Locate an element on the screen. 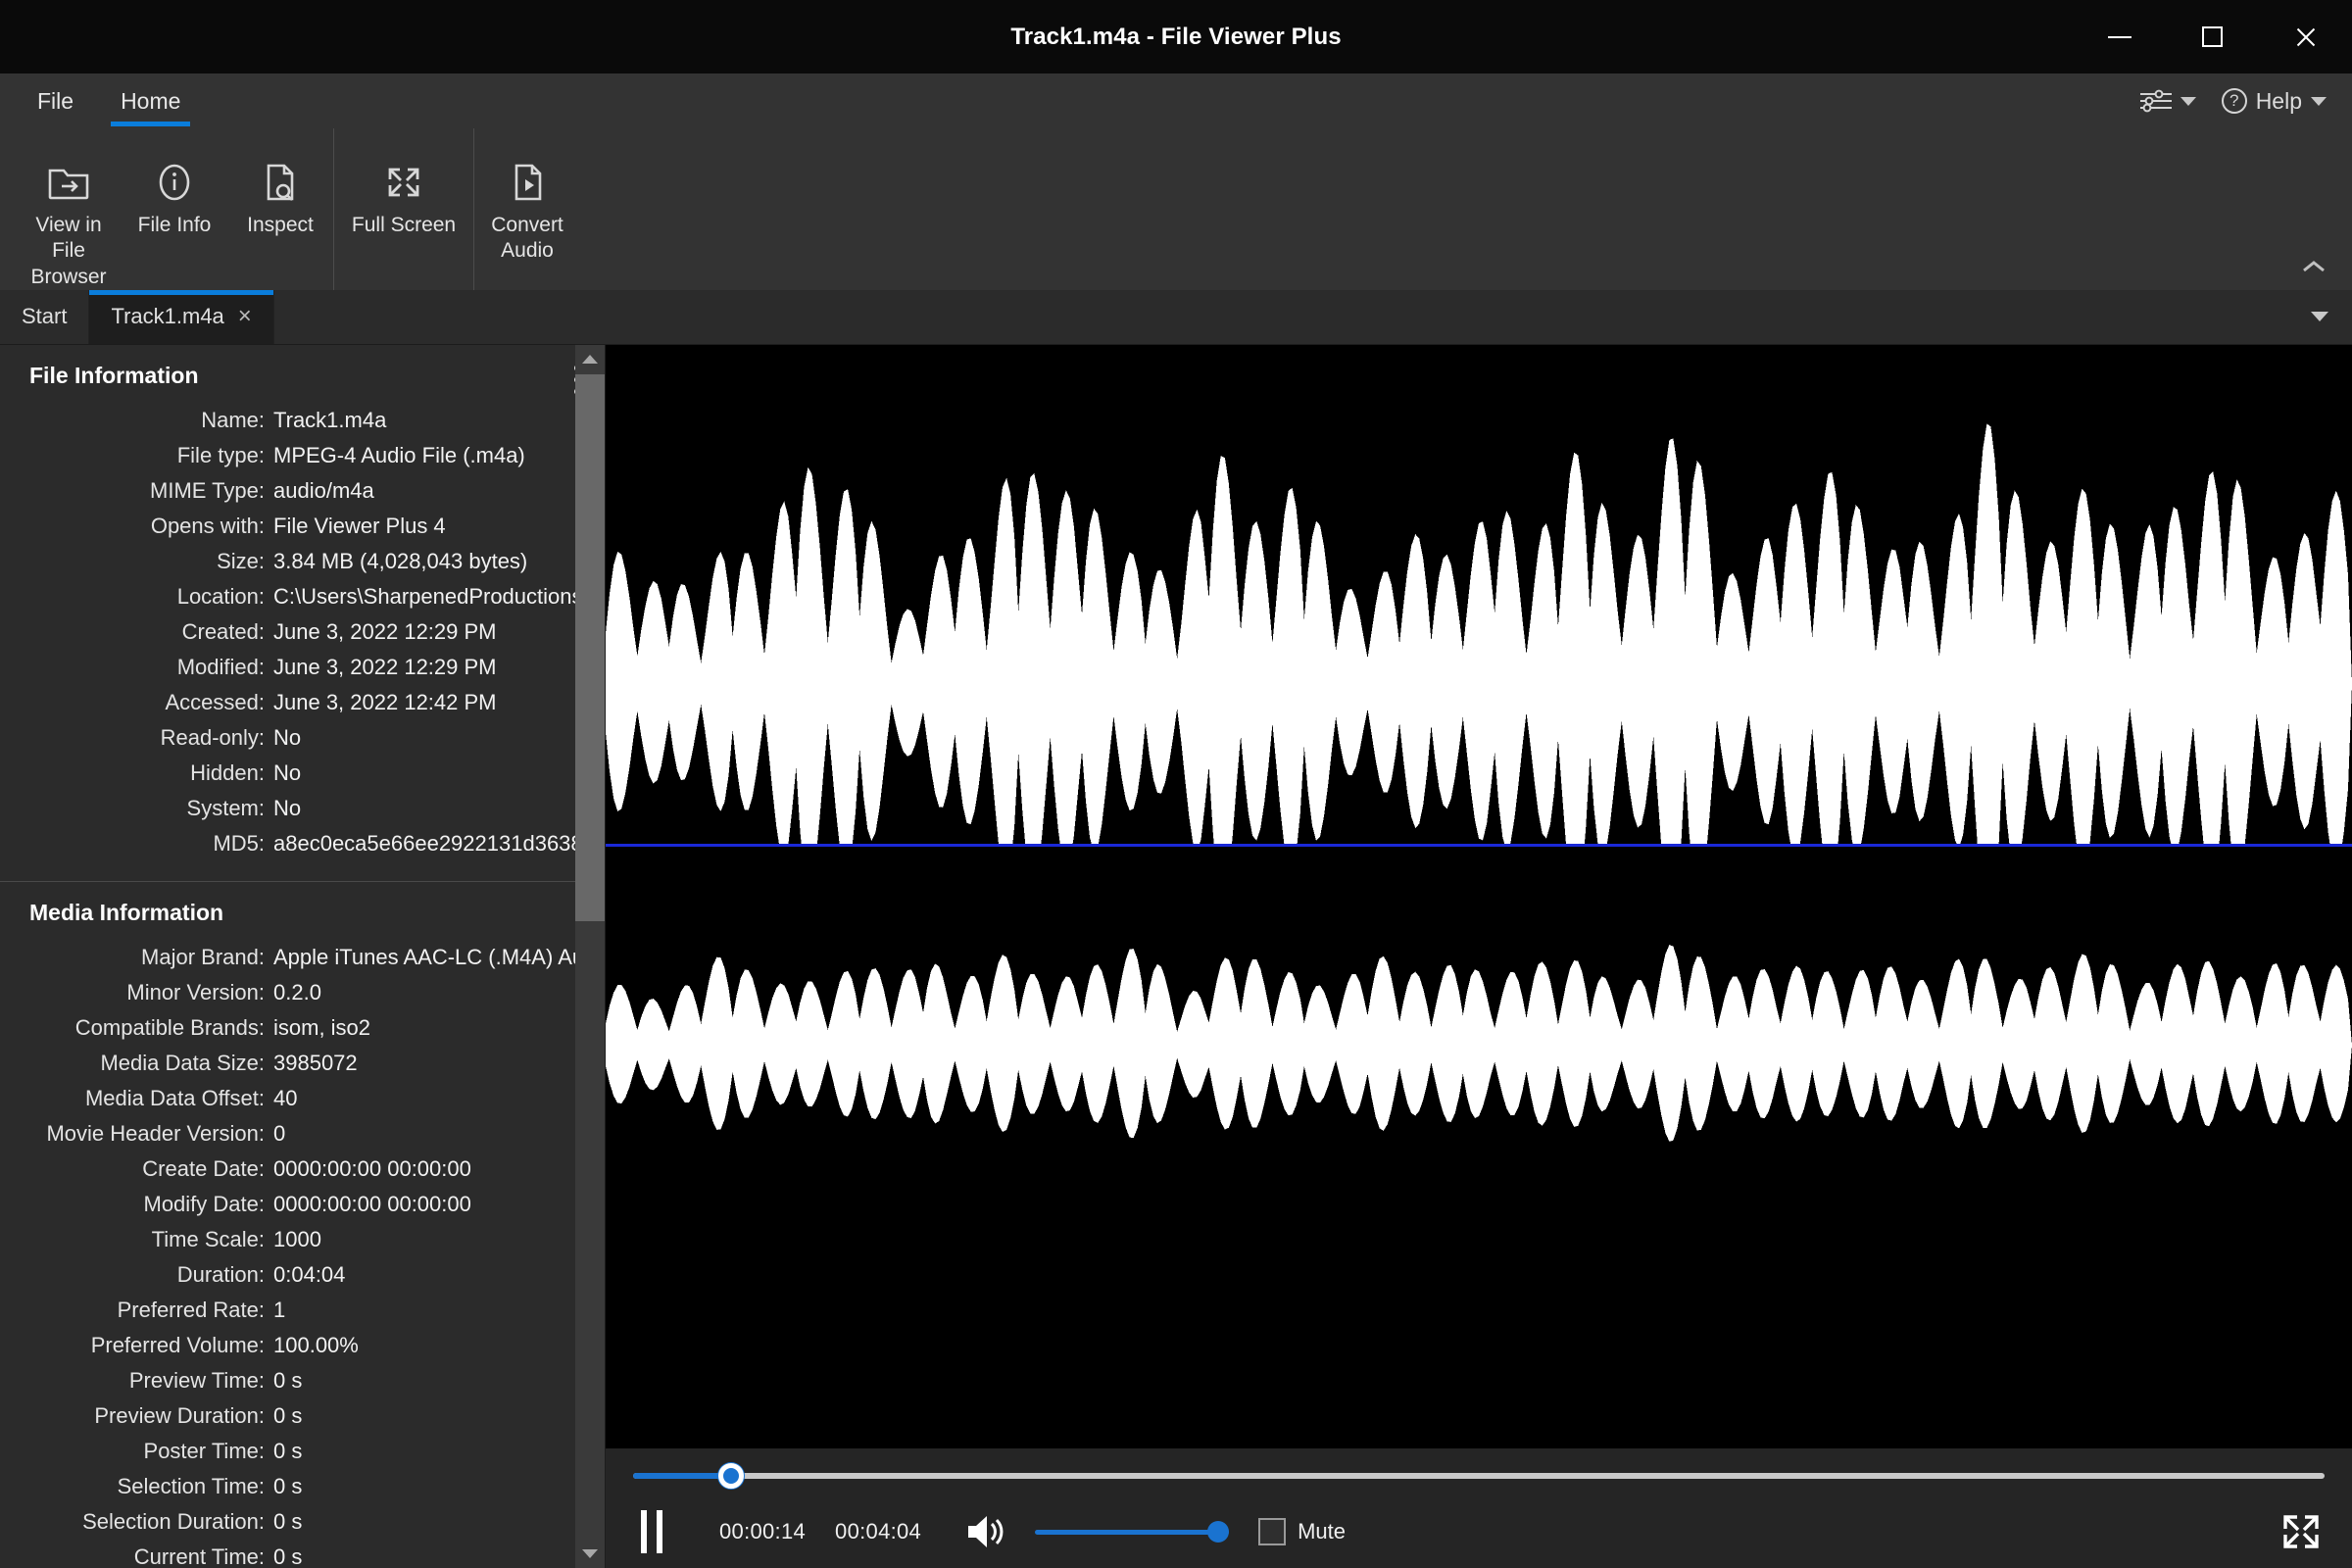 Image resolution: width=2352 pixels, height=1568 pixels. info-value: MPEG-4 Audio File (.m4a) is located at coordinates (399, 454).